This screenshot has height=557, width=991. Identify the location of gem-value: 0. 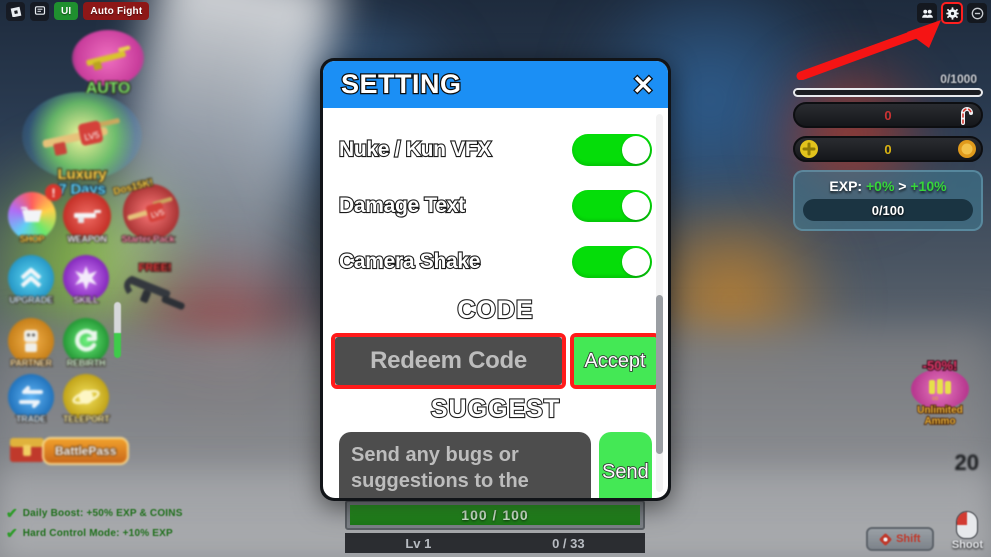
(888, 115).